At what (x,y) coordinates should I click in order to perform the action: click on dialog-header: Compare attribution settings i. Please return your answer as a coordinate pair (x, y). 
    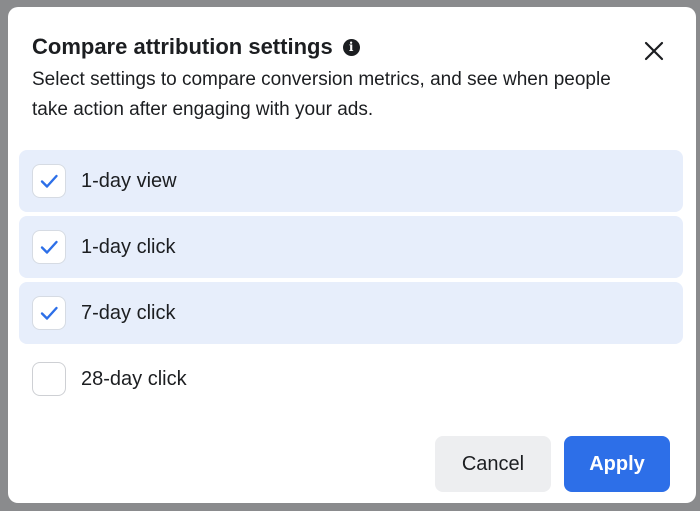
    Looking at the image, I should click on (196, 47).